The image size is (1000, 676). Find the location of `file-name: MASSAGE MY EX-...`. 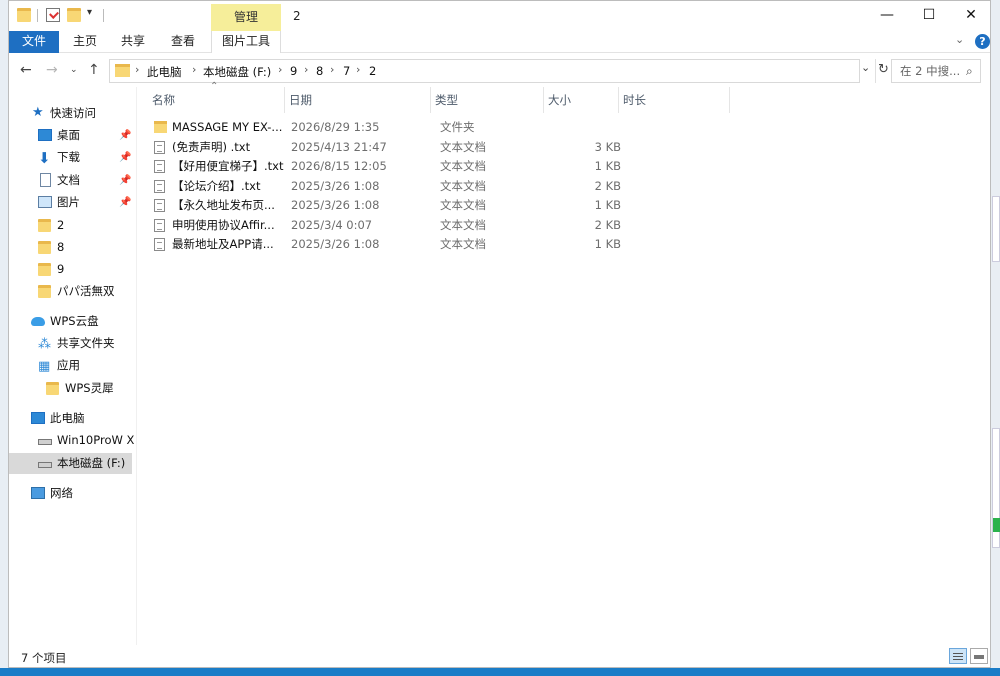

file-name: MASSAGE MY EX-... is located at coordinates (227, 127).